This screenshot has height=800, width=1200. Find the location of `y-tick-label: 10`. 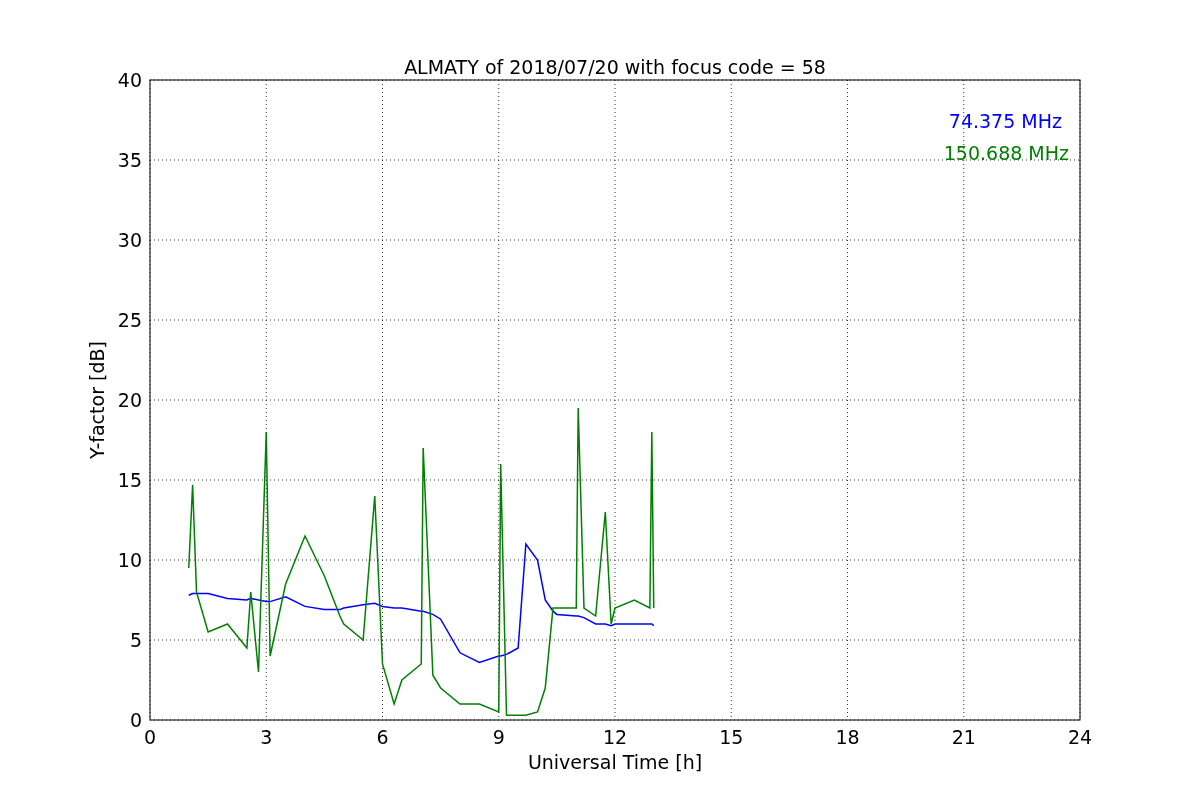

y-tick-label: 10 is located at coordinates (129, 560).